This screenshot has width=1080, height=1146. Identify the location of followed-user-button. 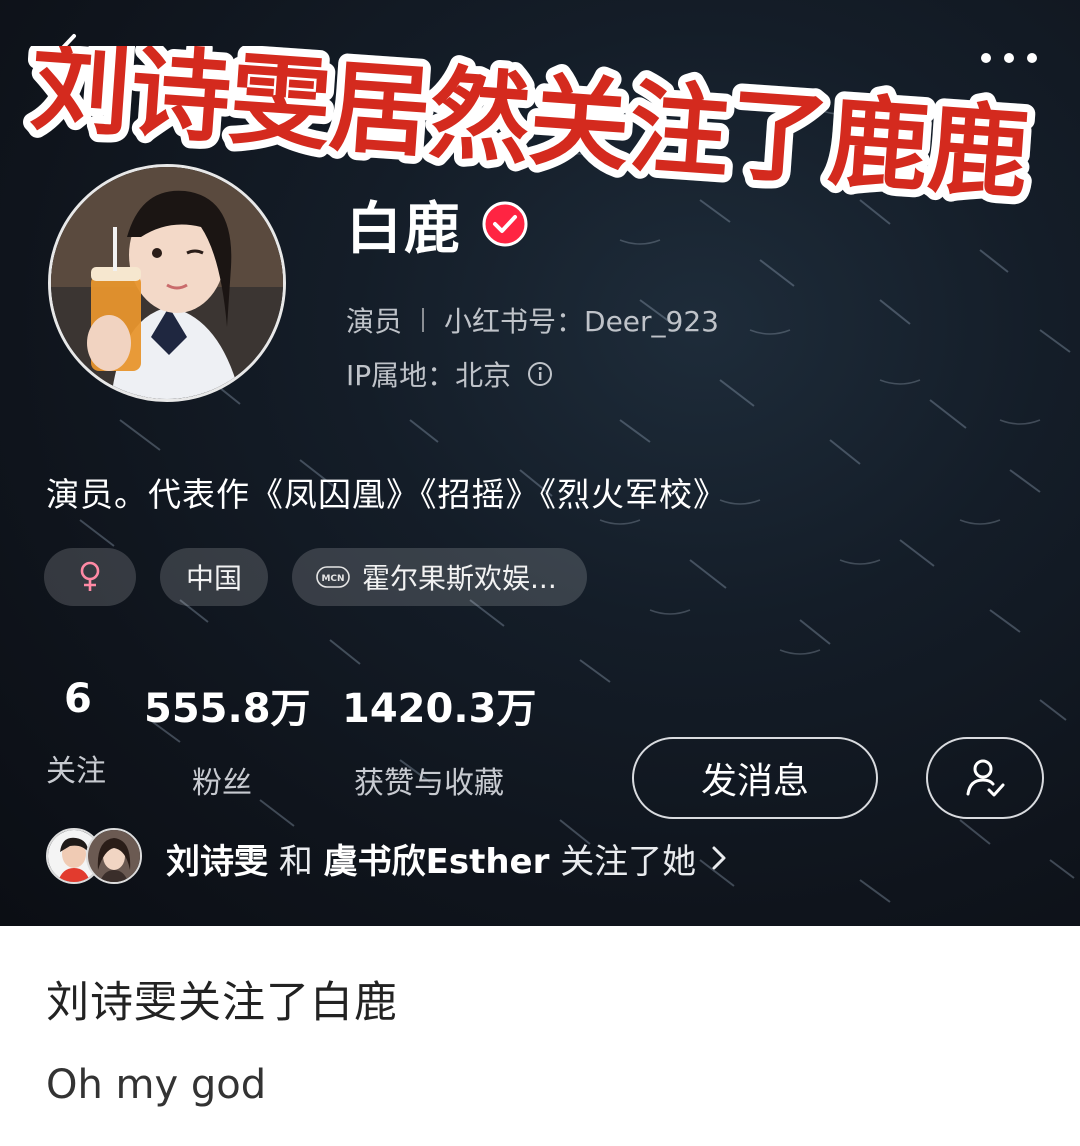
(985, 778).